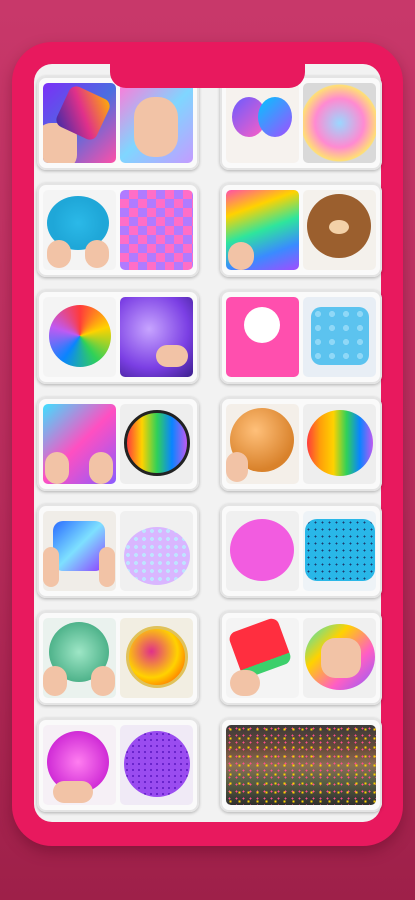 The image size is (415, 900). I want to click on galaxy-ball-slime-icon, so click(156, 658).